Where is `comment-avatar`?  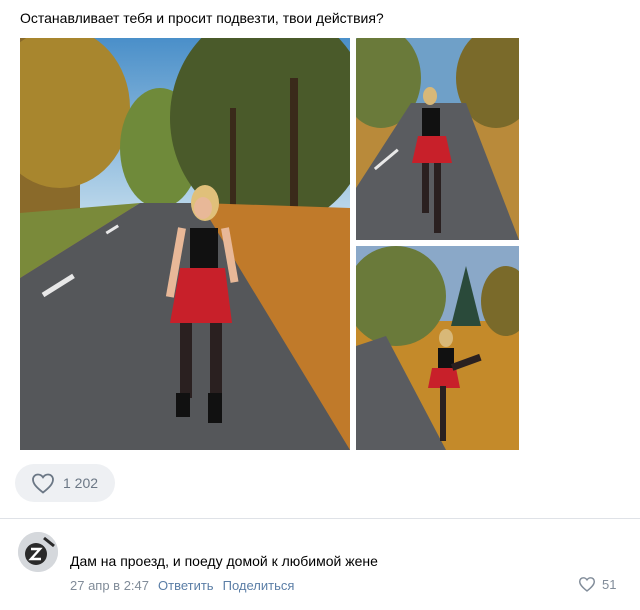
comment-avatar is located at coordinates (38, 552).